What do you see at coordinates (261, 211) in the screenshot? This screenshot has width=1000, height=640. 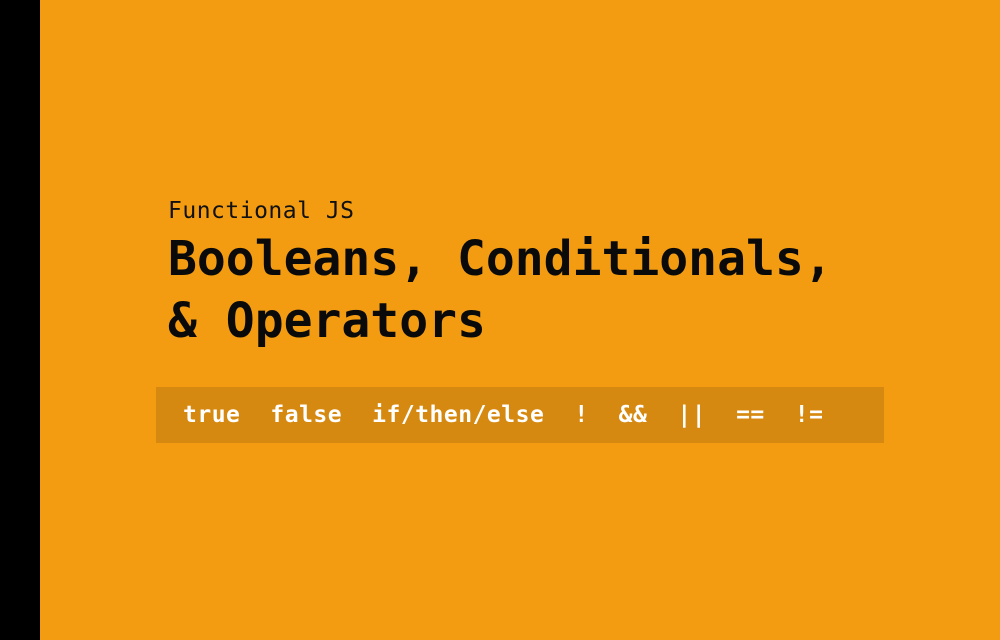 I see `slide-subtitle: Functional JS` at bounding box center [261, 211].